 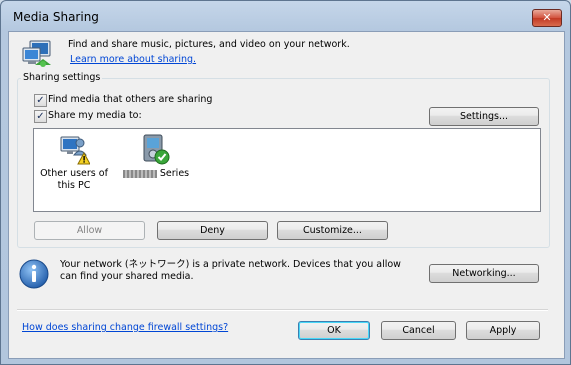 I want to click on cancel-button: Cancel, so click(x=418, y=330).